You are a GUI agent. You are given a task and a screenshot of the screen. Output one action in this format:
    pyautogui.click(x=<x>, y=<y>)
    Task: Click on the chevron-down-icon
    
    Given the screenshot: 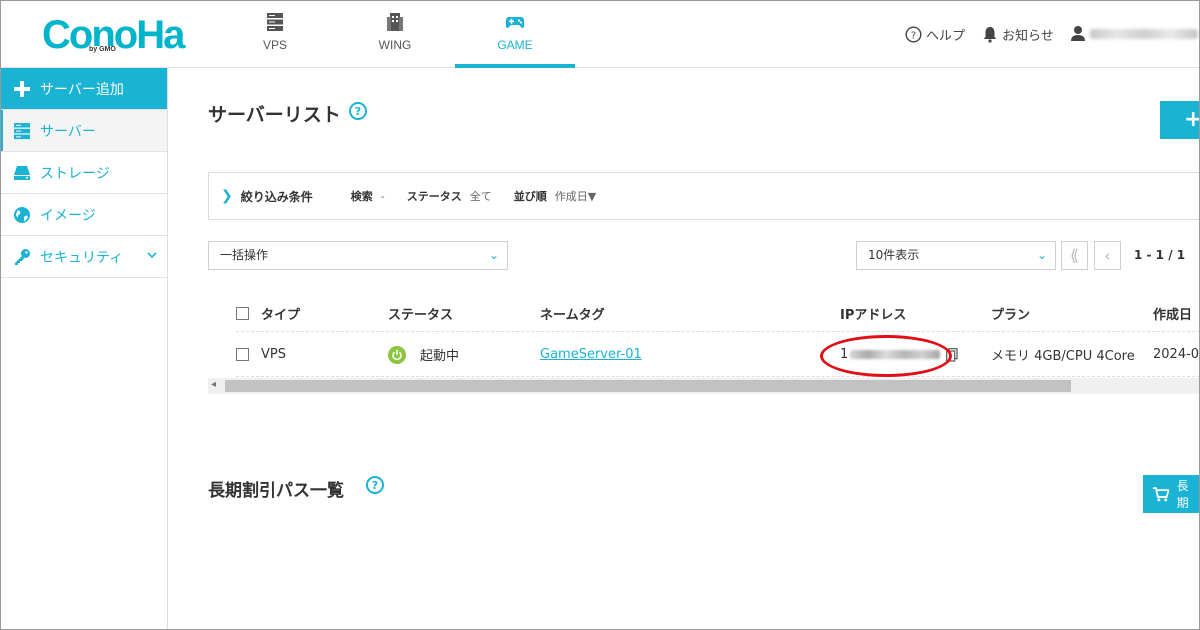 What is the action you would take?
    pyautogui.click(x=152, y=255)
    